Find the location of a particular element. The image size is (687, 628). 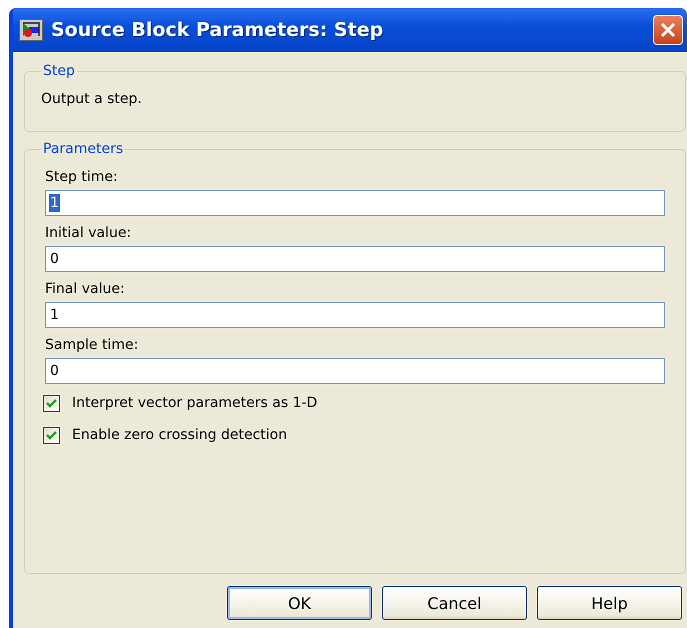

block-icon is located at coordinates (31, 30).